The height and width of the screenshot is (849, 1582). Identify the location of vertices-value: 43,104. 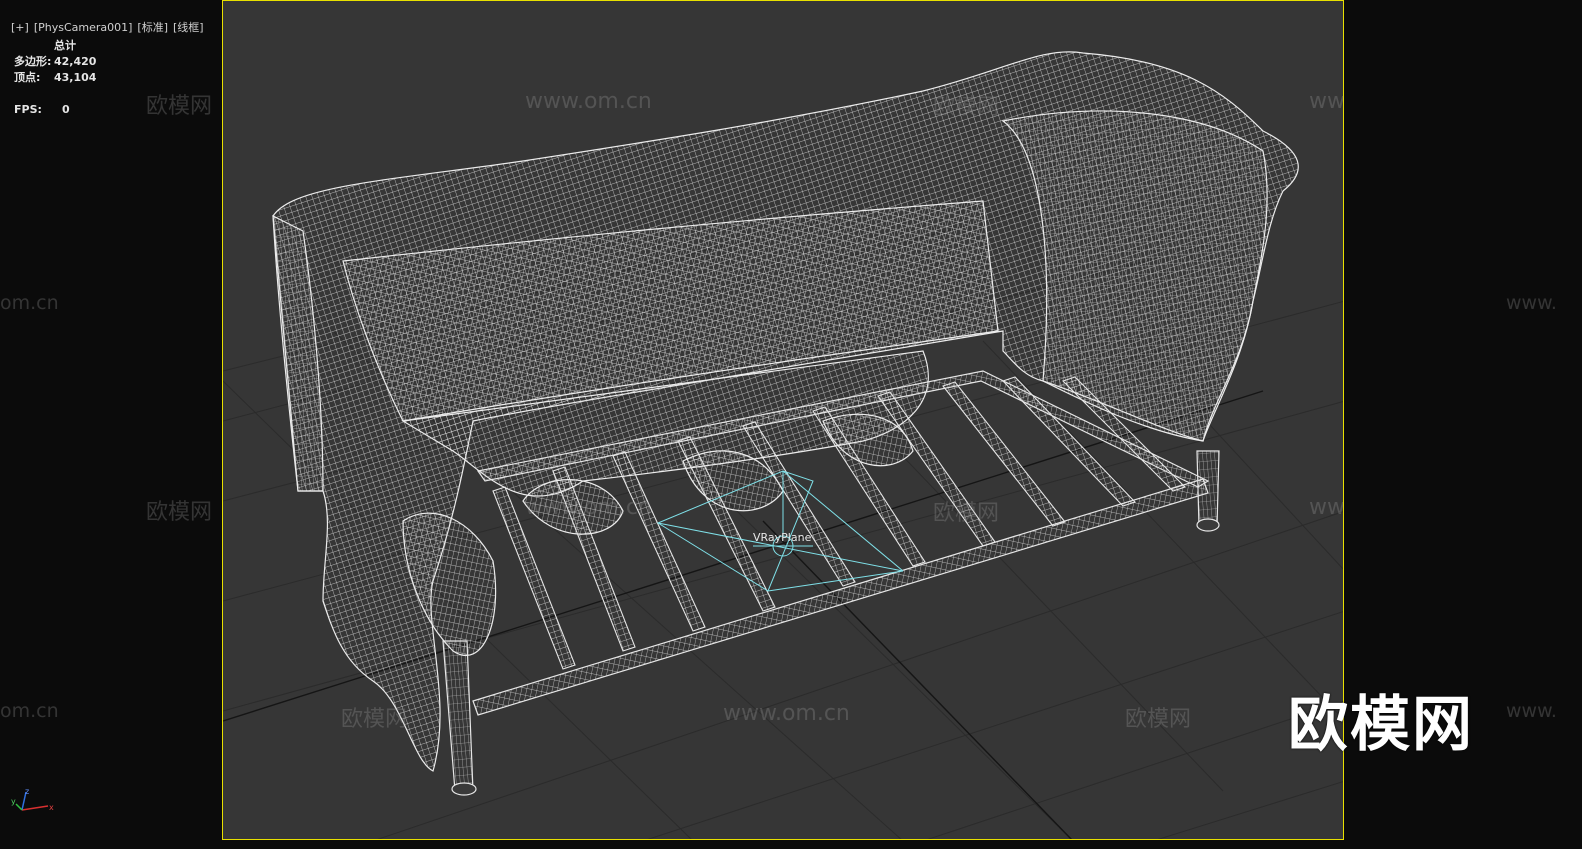
(75, 77).